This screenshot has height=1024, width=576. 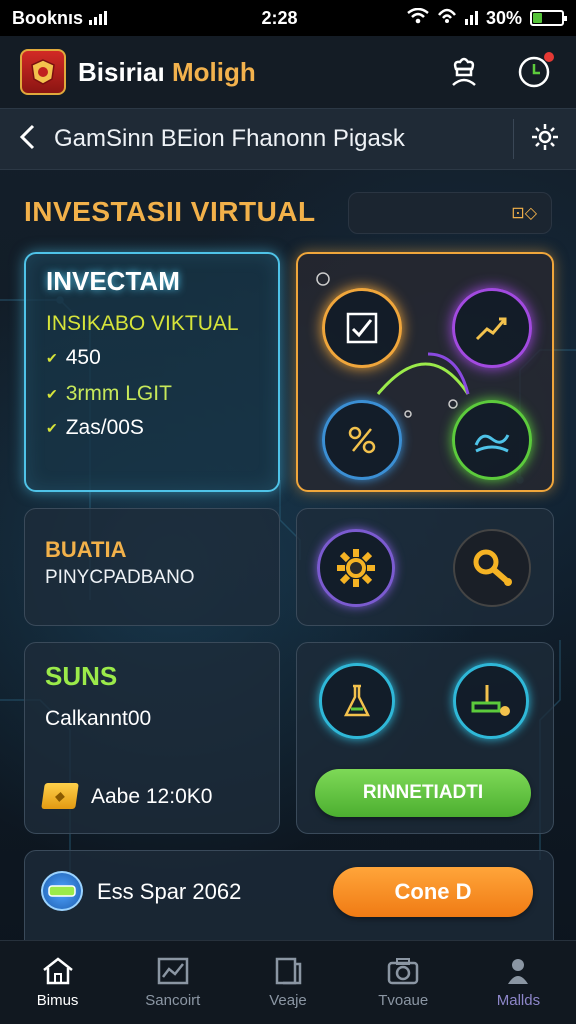 I want to click on search-icons: ⊡◇, so click(x=524, y=213).